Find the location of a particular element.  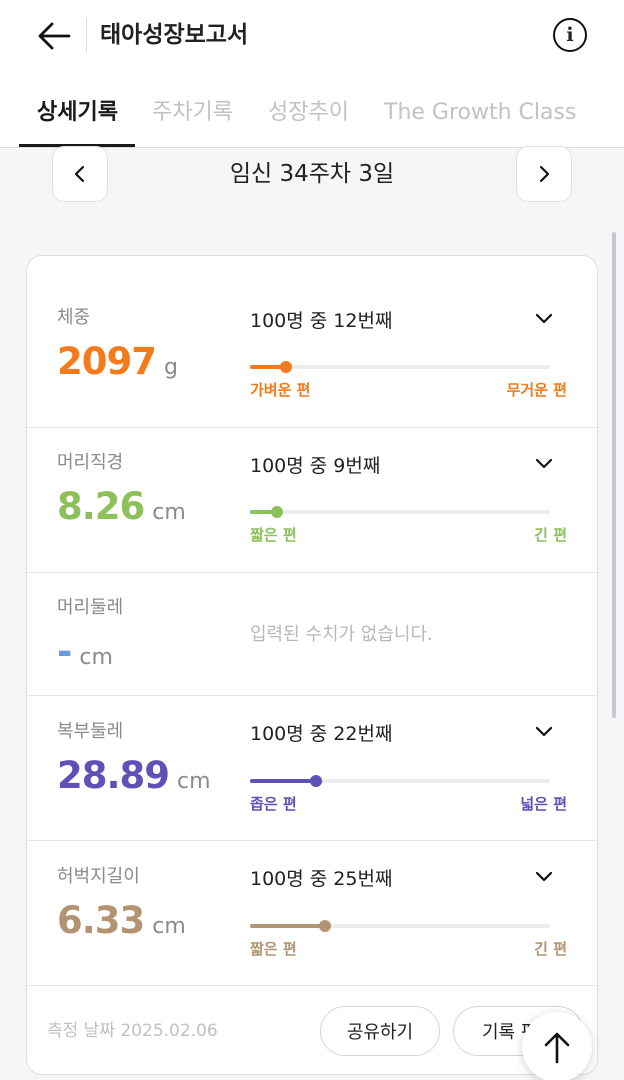

scroll-to-top-button is located at coordinates (557, 1046).